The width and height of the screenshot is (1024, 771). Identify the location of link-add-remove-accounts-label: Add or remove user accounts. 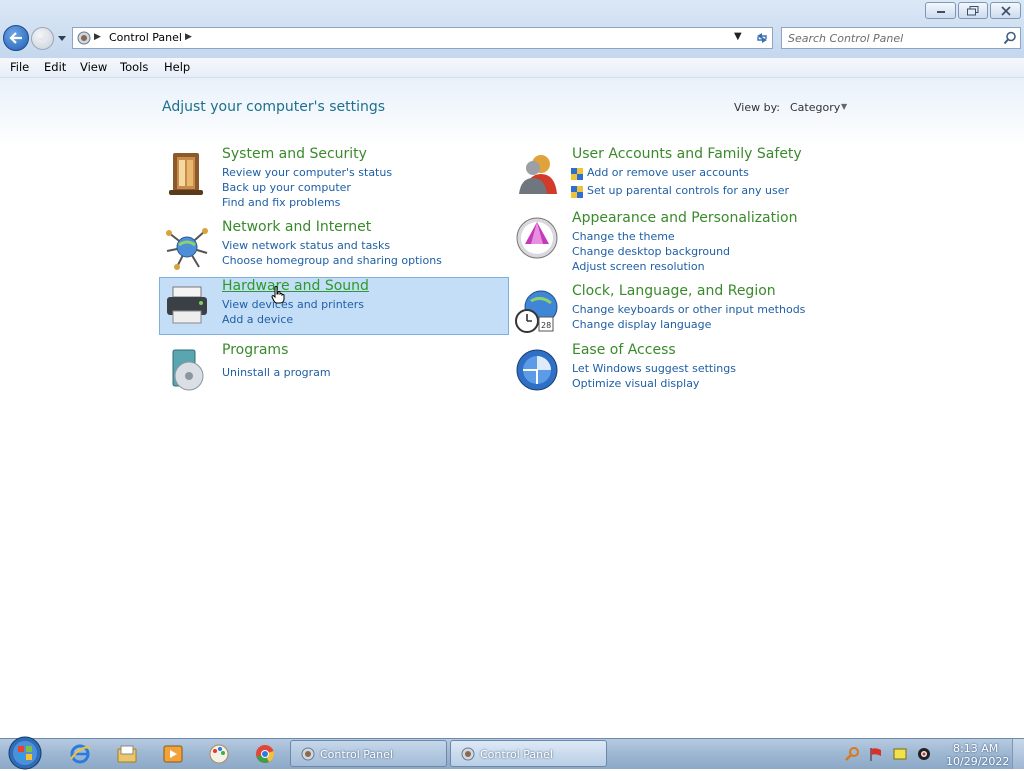
(668, 172).